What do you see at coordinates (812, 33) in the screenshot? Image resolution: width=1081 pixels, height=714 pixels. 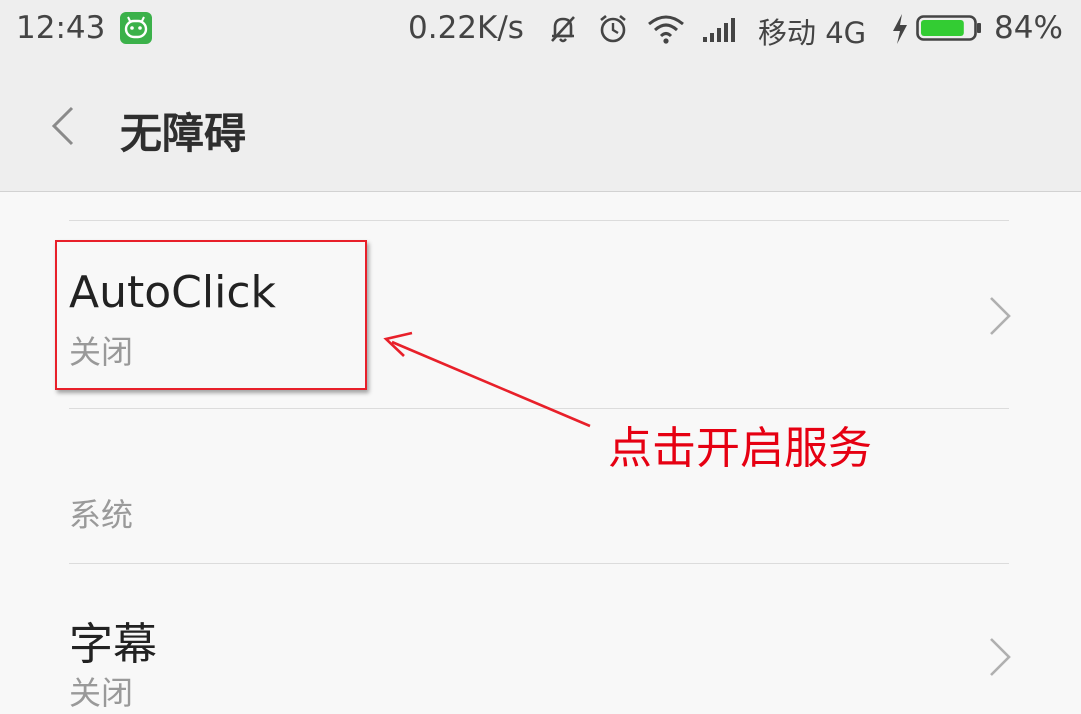 I see `carrier-label: 移动 4G` at bounding box center [812, 33].